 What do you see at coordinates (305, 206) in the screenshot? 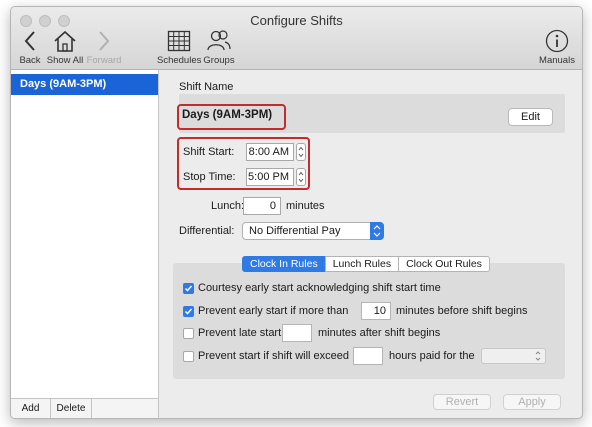
I see `lunch-unit-label: minutes` at bounding box center [305, 206].